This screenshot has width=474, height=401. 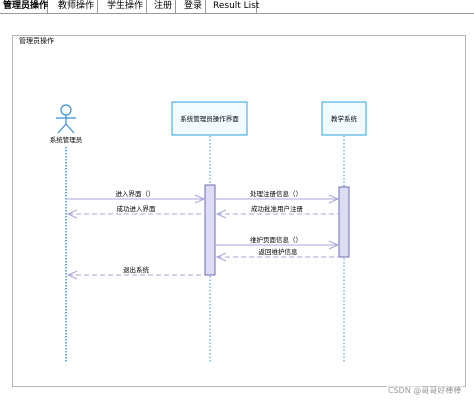 I want to click on object-system-label: 教学系统, so click(x=344, y=118).